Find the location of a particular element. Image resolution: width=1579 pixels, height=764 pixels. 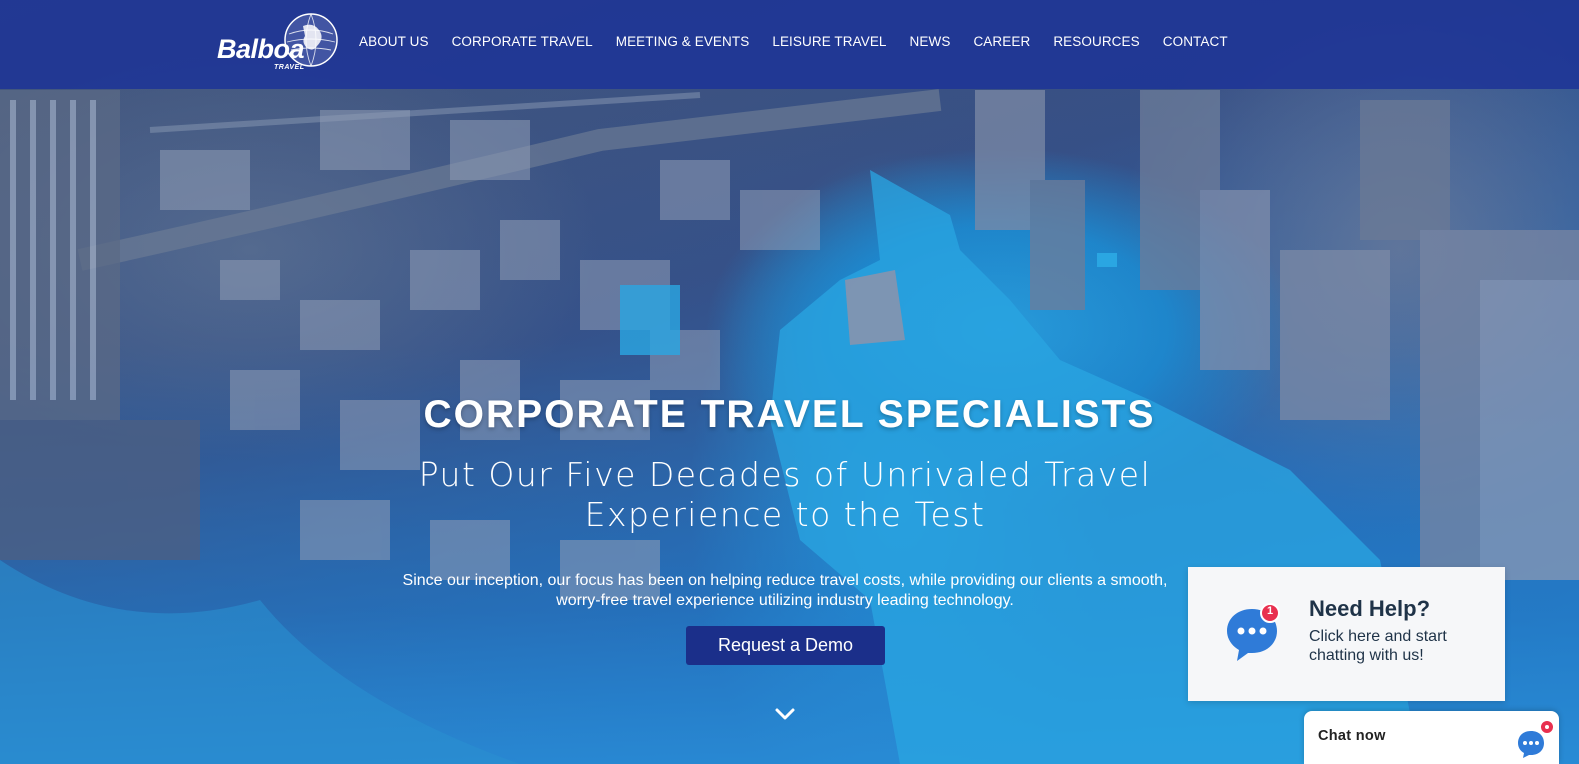

chat-now-bar: Chat now is located at coordinates (1431, 737).